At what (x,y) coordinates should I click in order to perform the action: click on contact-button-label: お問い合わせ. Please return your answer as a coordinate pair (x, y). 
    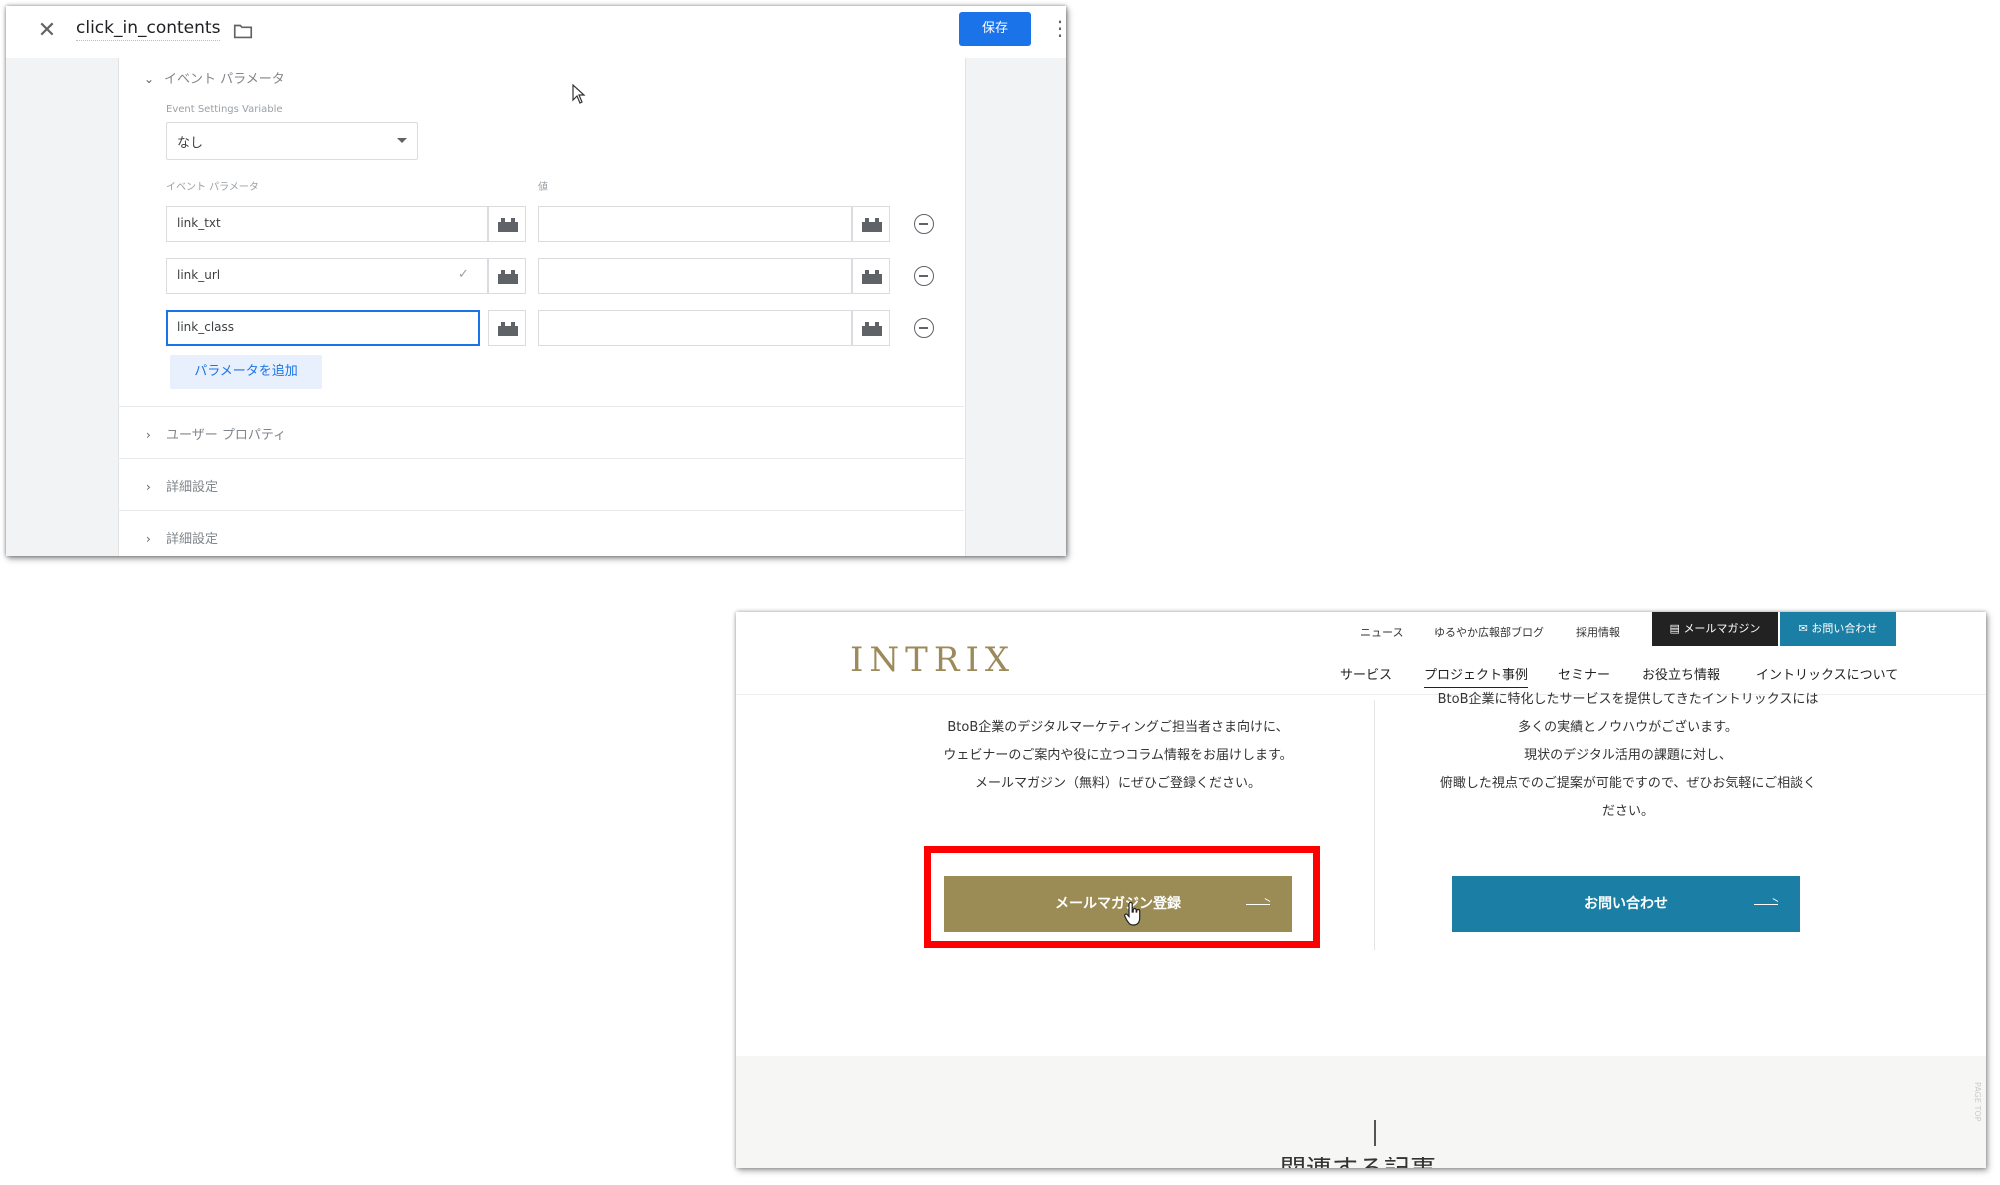
    Looking at the image, I should click on (1626, 904).